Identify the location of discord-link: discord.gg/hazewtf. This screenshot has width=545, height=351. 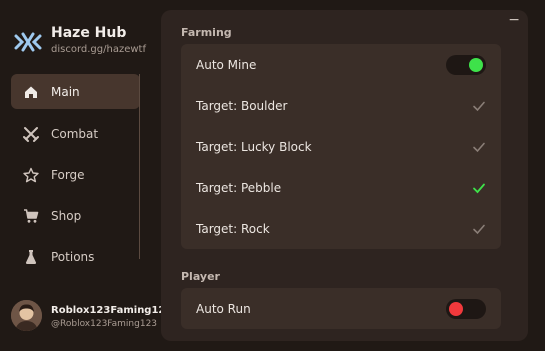
(98, 49).